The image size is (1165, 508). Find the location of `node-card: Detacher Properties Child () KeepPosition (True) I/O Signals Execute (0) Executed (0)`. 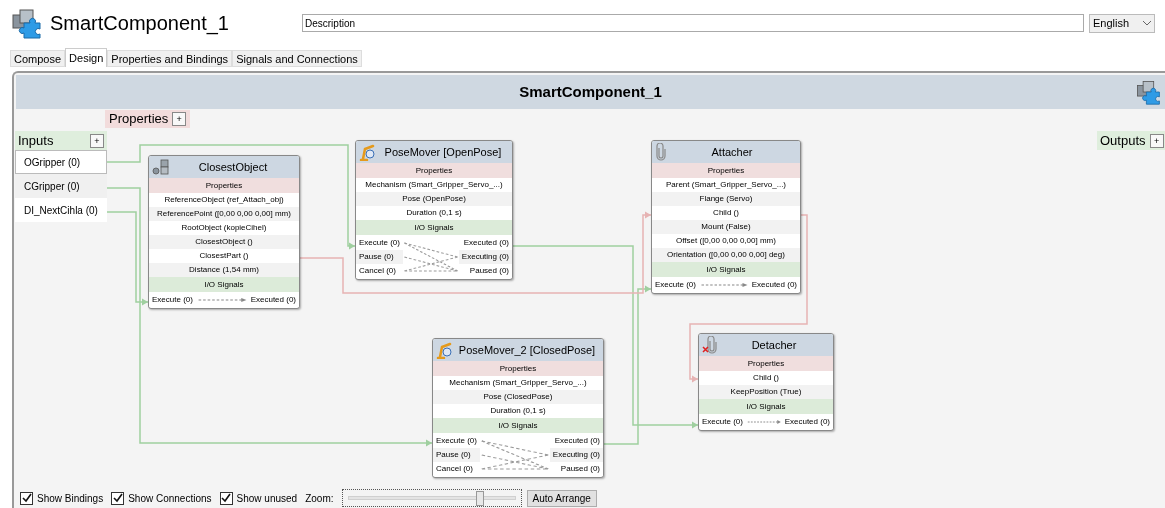

node-card: Detacher Properties Child () KeepPosition (True) I/O Signals Execute (0) Executed (0) is located at coordinates (766, 382).